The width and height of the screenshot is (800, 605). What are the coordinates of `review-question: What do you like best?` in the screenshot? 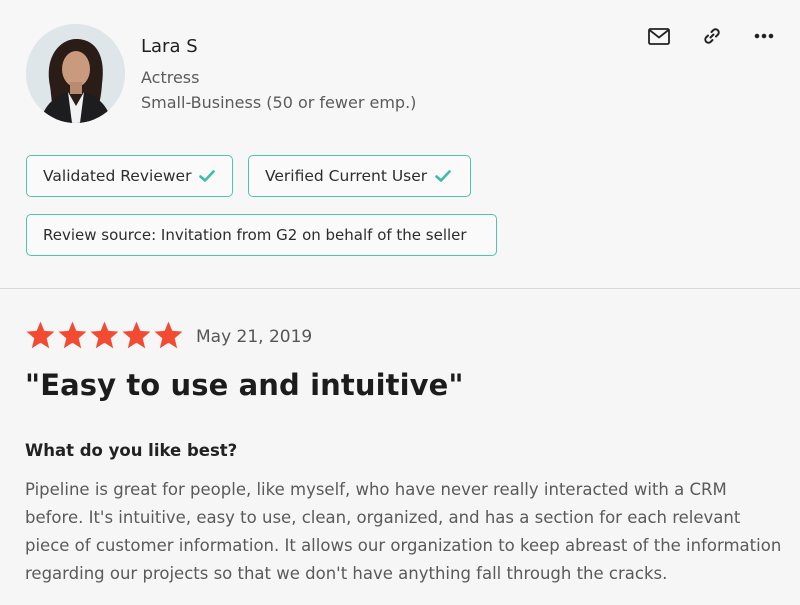 It's located at (131, 450).